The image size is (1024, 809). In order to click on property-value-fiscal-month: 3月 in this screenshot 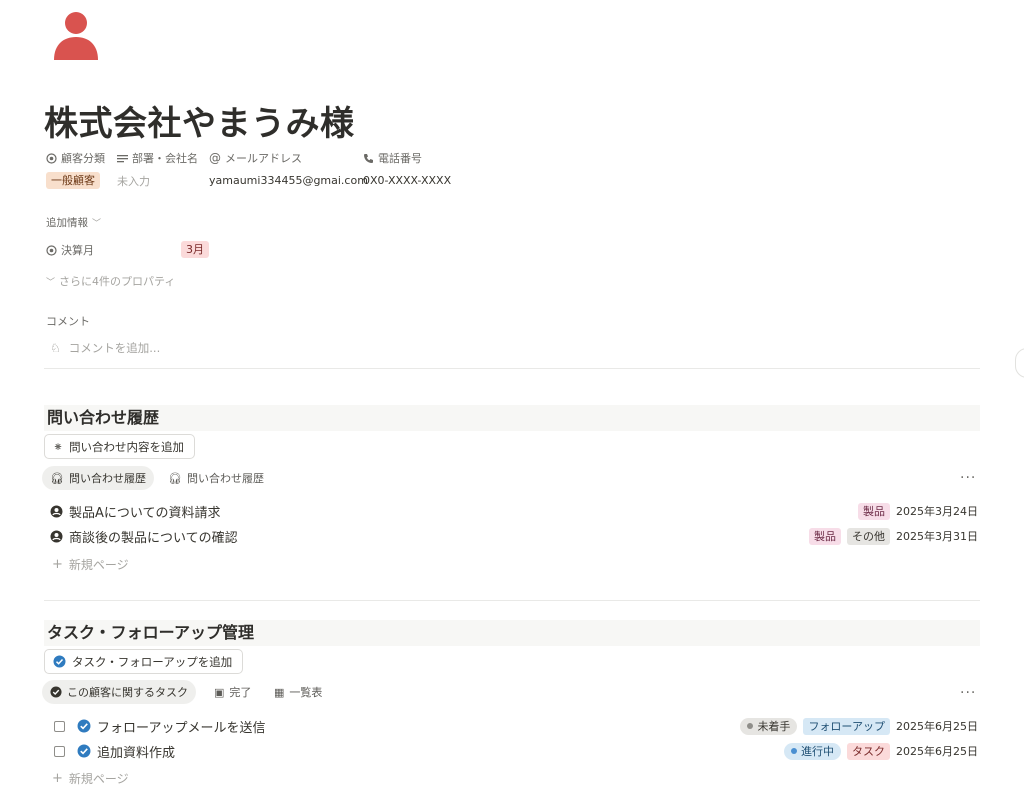, I will do `click(195, 249)`.